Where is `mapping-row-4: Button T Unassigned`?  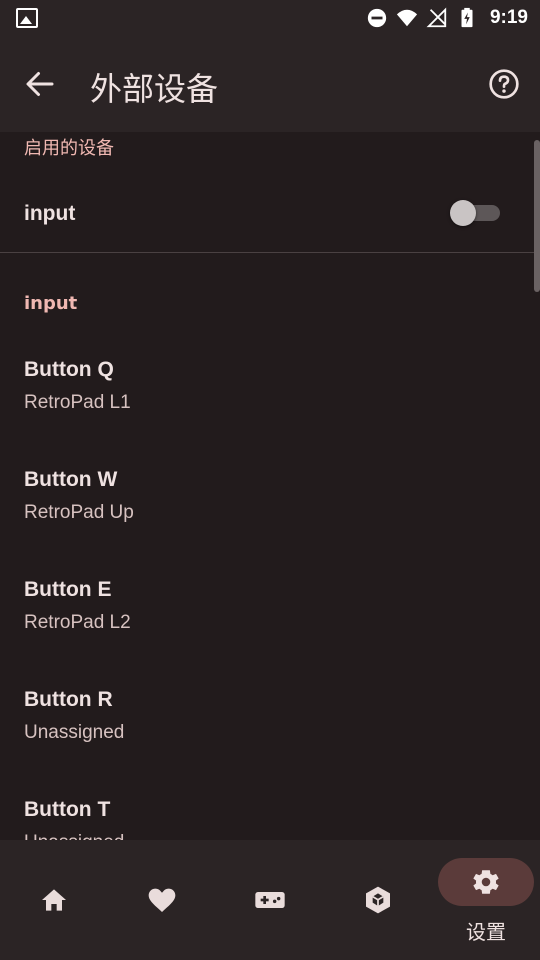 mapping-row-4: Button T Unassigned is located at coordinates (270, 811).